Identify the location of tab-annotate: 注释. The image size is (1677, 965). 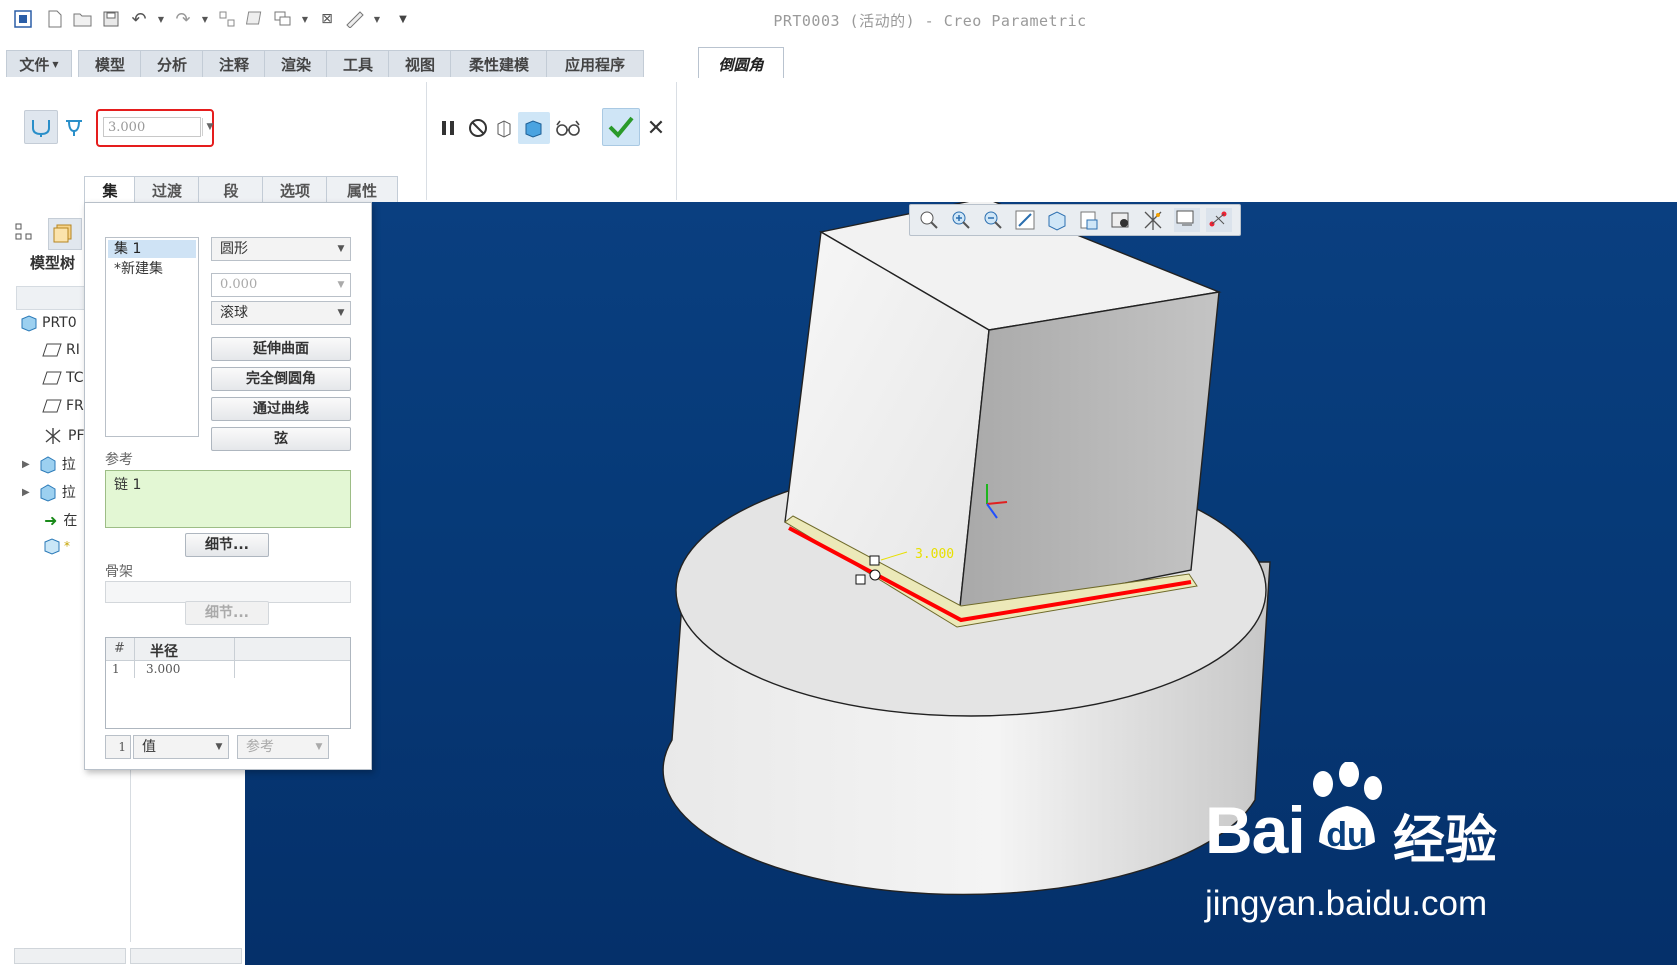
(234, 63).